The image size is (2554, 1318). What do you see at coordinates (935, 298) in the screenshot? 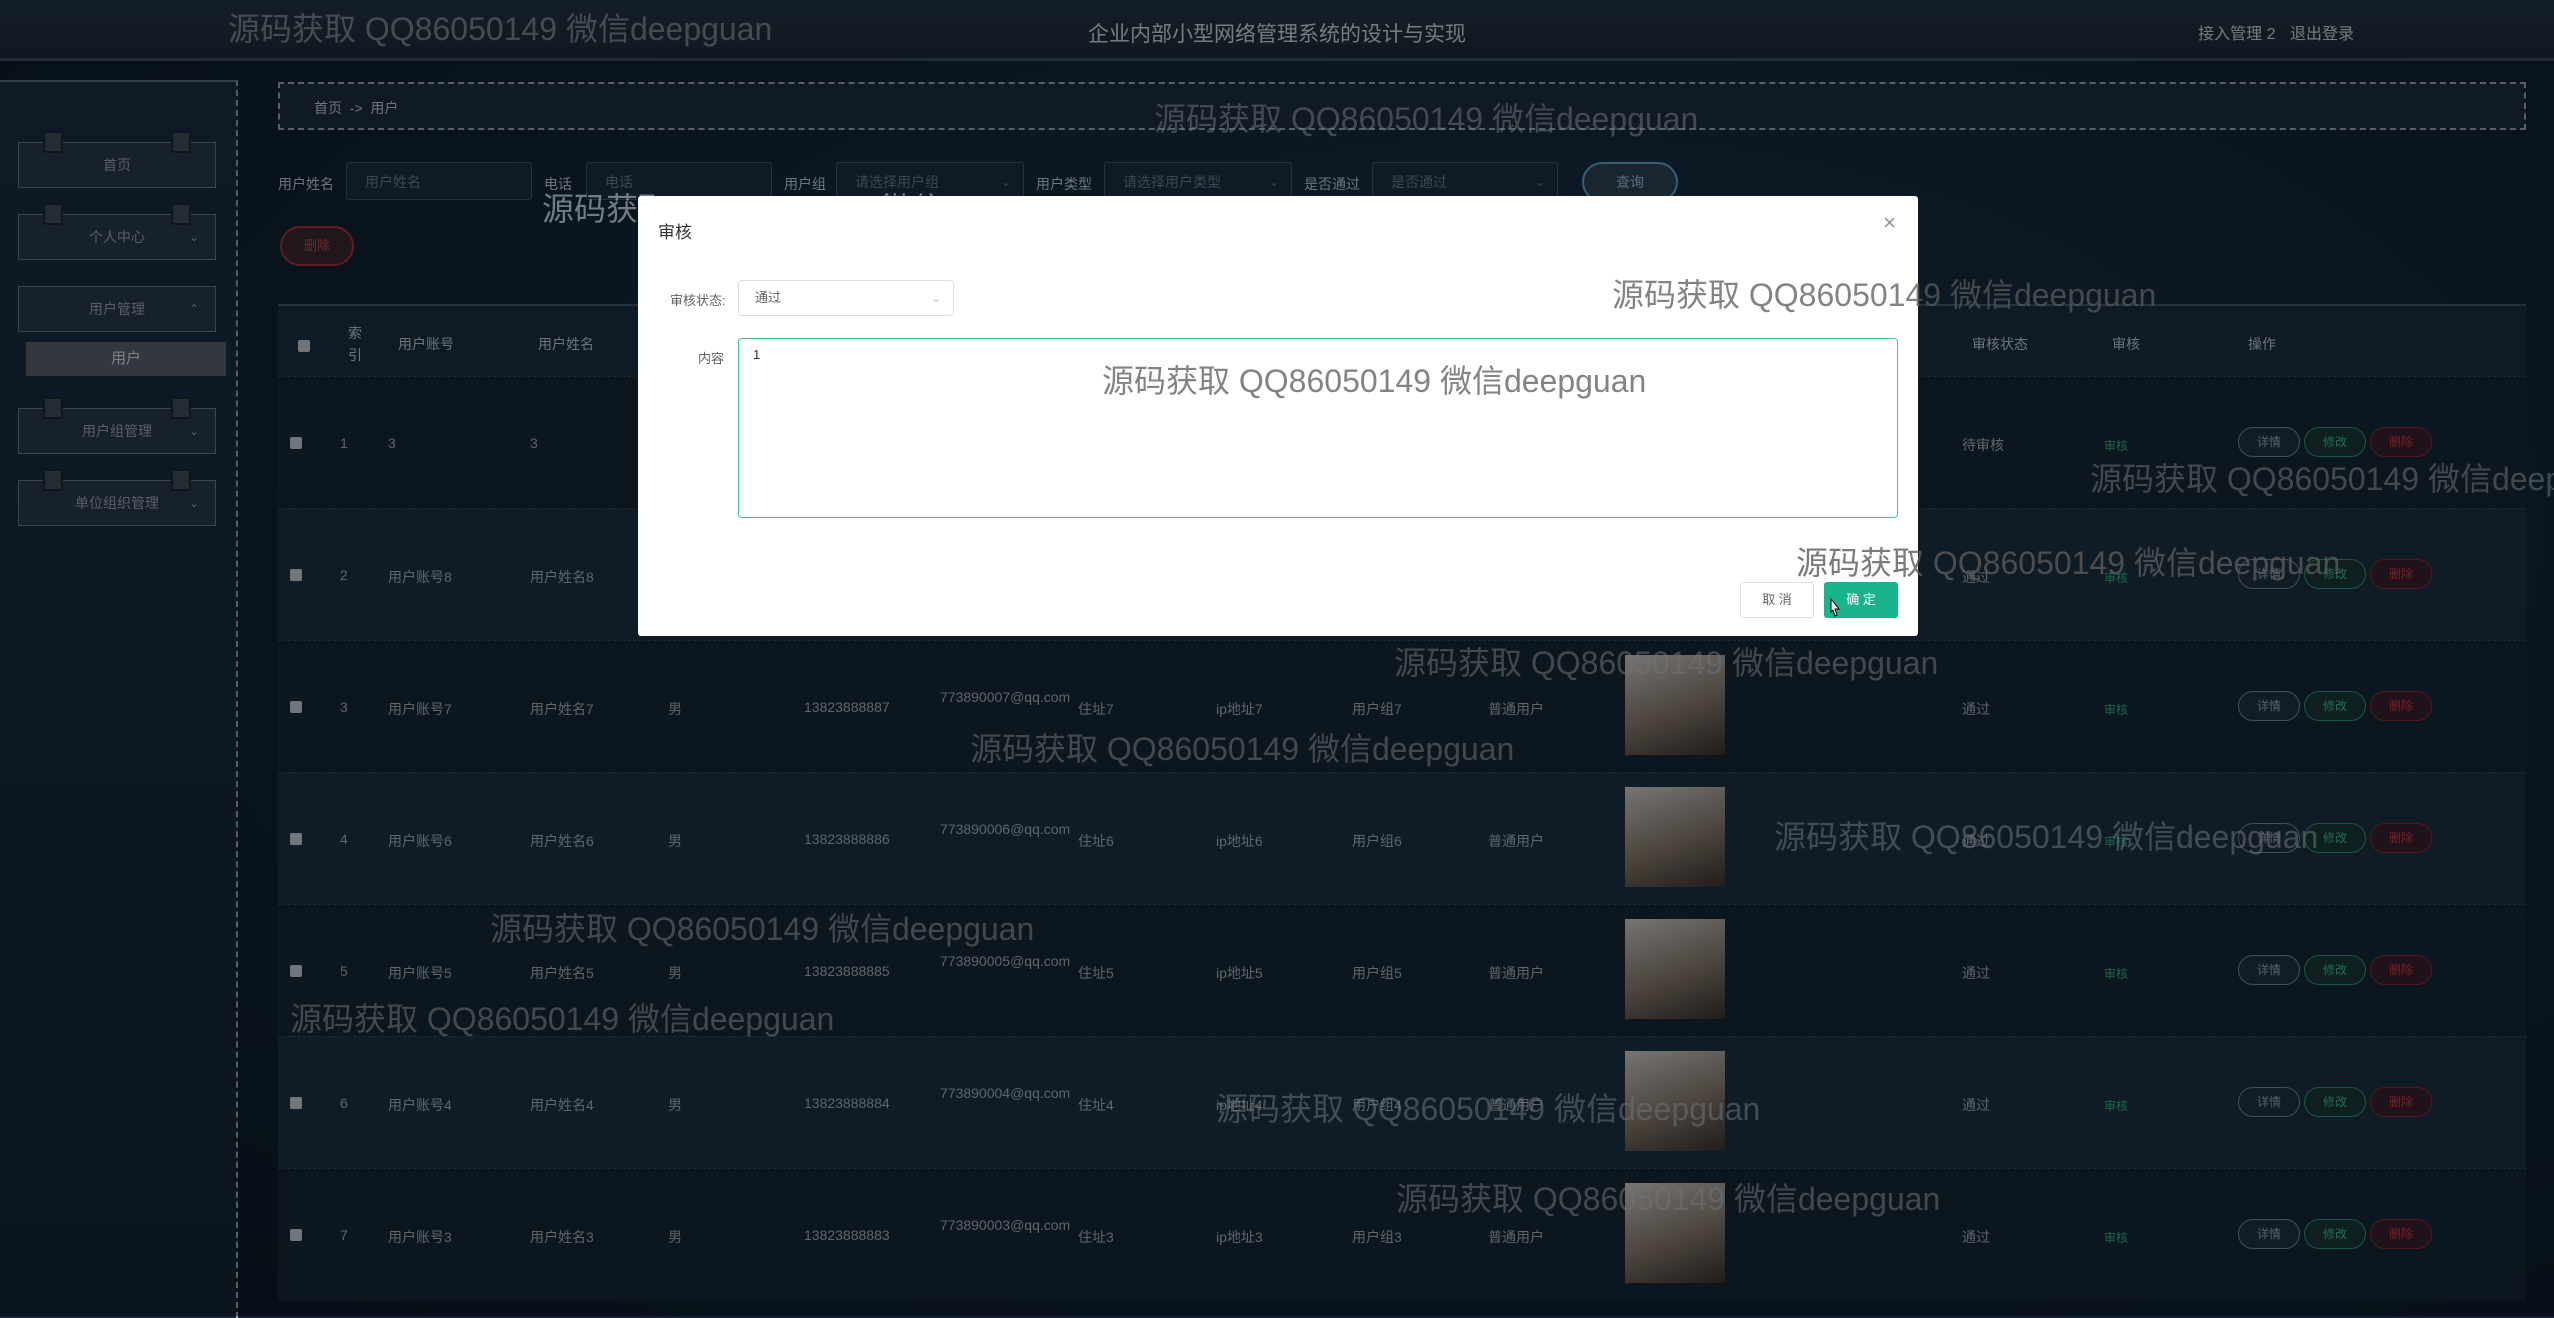
I see `chevron-down-icon: ⌄` at bounding box center [935, 298].